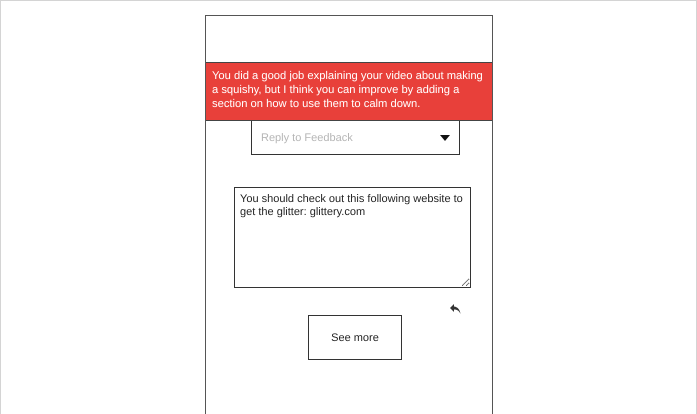 The height and width of the screenshot is (414, 697). Describe the element at coordinates (355, 337) in the screenshot. I see `see-more-button: See more` at that location.